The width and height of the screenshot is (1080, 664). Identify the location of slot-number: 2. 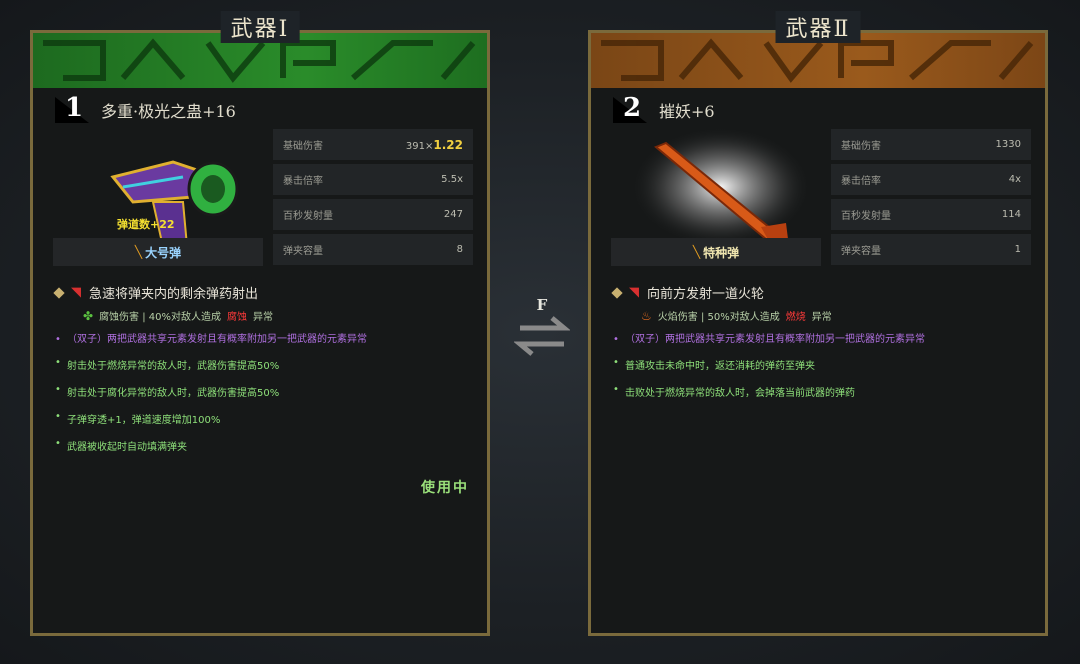
(631, 109).